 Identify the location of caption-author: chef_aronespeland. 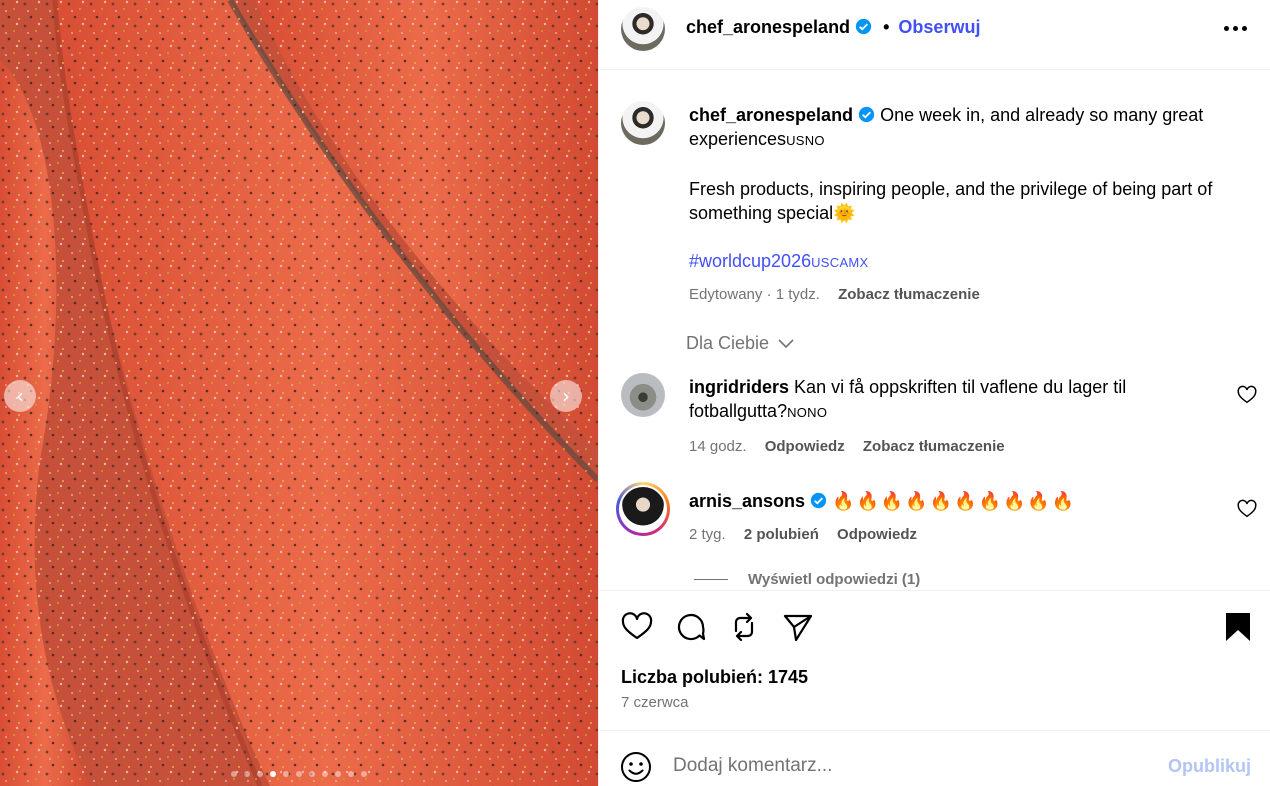
(771, 115).